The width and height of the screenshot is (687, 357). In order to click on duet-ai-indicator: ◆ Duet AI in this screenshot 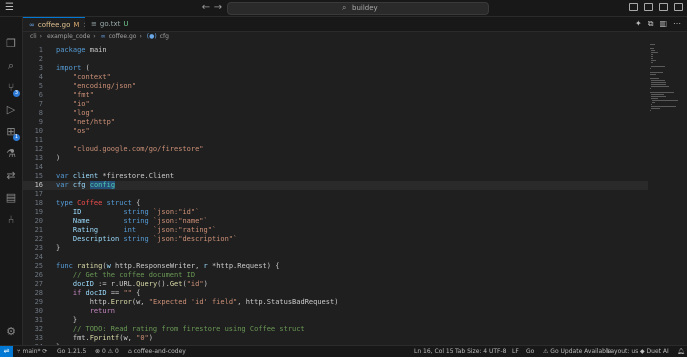, I will do `click(654, 351)`.